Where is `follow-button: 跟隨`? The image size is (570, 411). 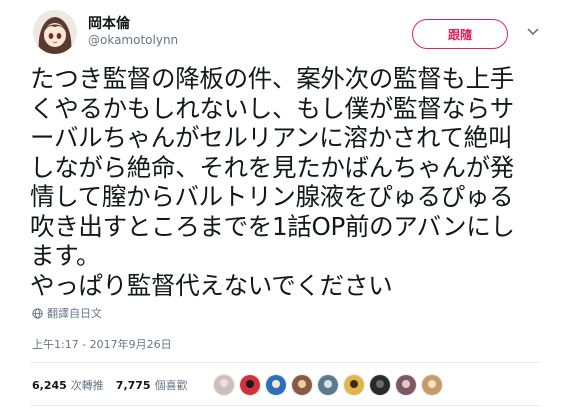
follow-button: 跟隨 is located at coordinates (460, 34).